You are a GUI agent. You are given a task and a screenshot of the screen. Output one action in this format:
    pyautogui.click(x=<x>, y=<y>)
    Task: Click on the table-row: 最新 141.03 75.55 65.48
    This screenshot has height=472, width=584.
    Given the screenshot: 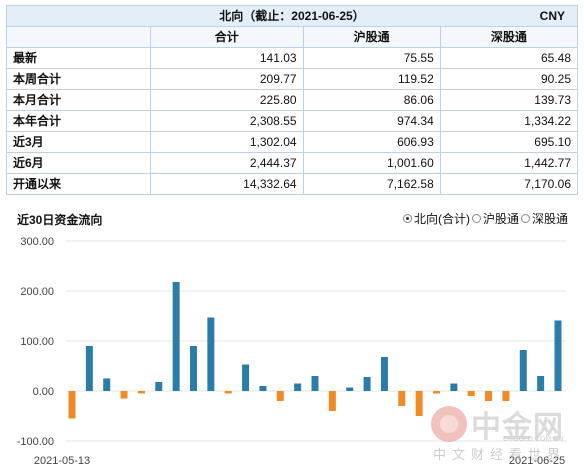 What is the action you would take?
    pyautogui.click(x=292, y=58)
    